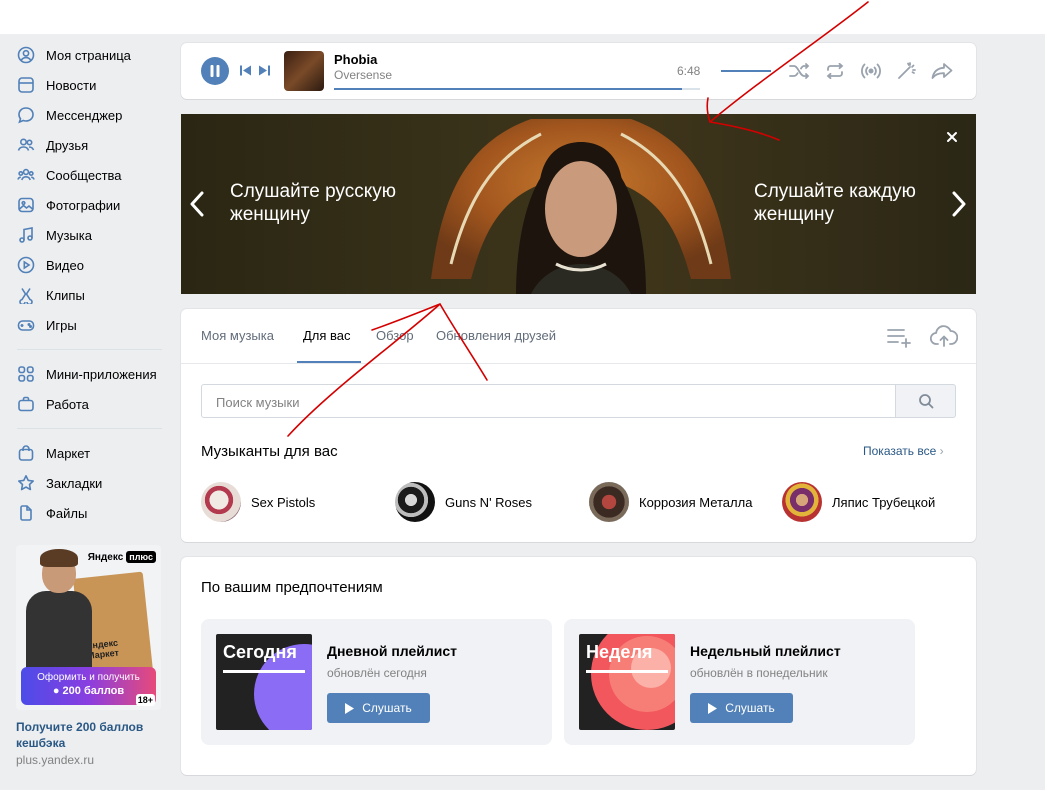  What do you see at coordinates (85, 325) in the screenshot?
I see `sidebar-item-games: Игры` at bounding box center [85, 325].